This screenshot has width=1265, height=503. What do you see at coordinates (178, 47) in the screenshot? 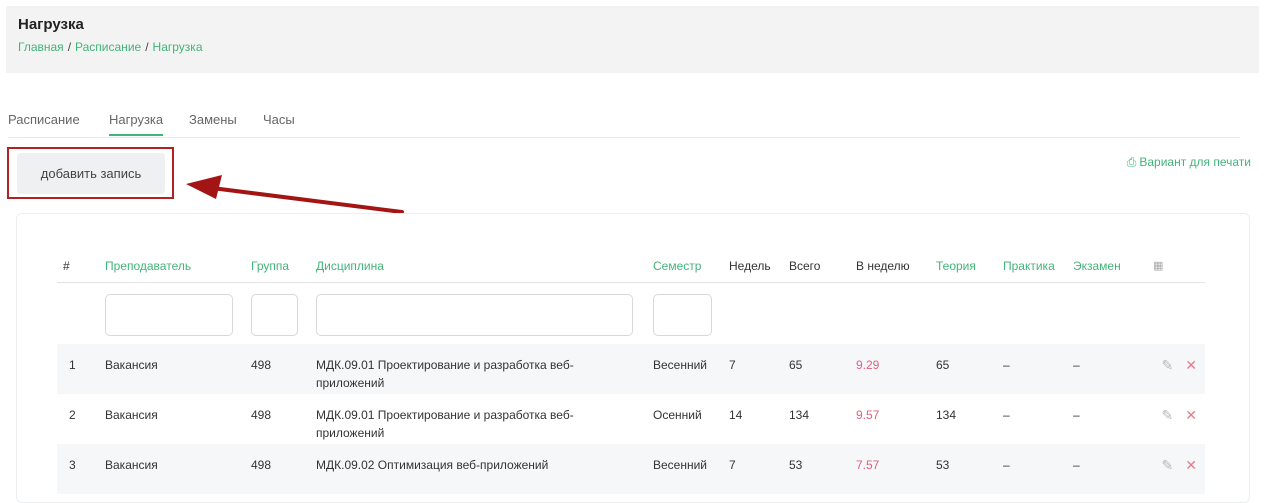
I see `breadcrumb-current: Нагрузка` at bounding box center [178, 47].